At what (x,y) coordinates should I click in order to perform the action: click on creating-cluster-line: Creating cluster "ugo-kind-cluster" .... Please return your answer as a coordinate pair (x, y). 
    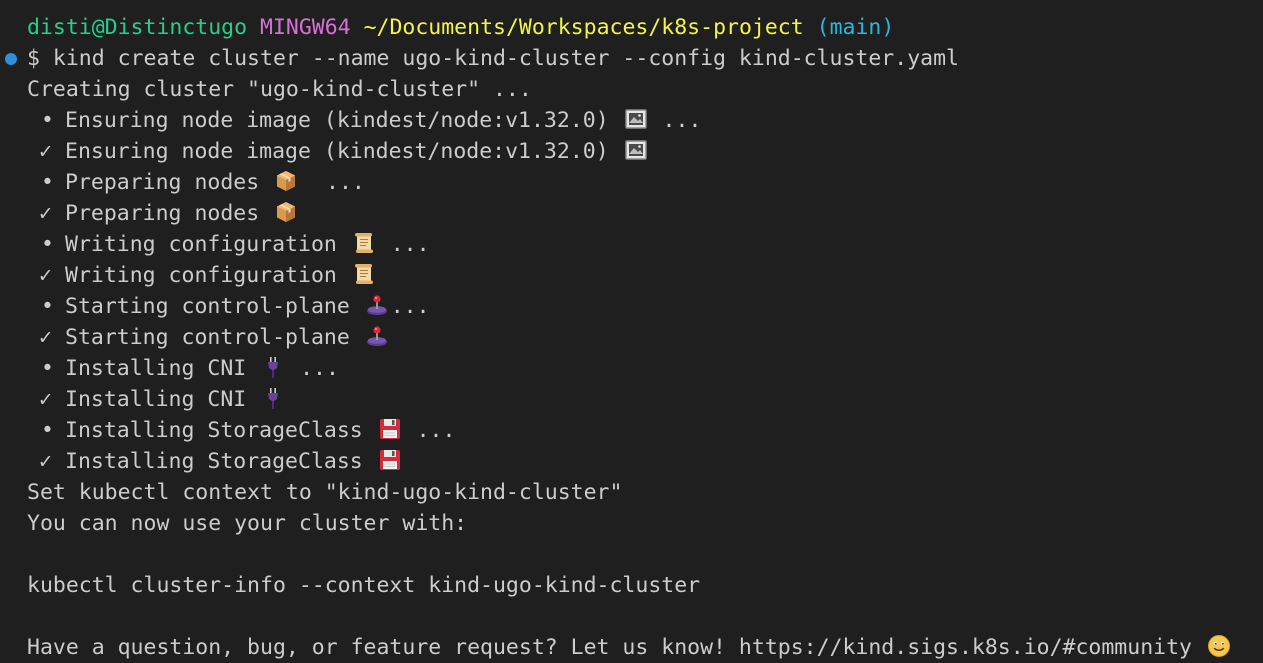
    Looking at the image, I should click on (279, 89).